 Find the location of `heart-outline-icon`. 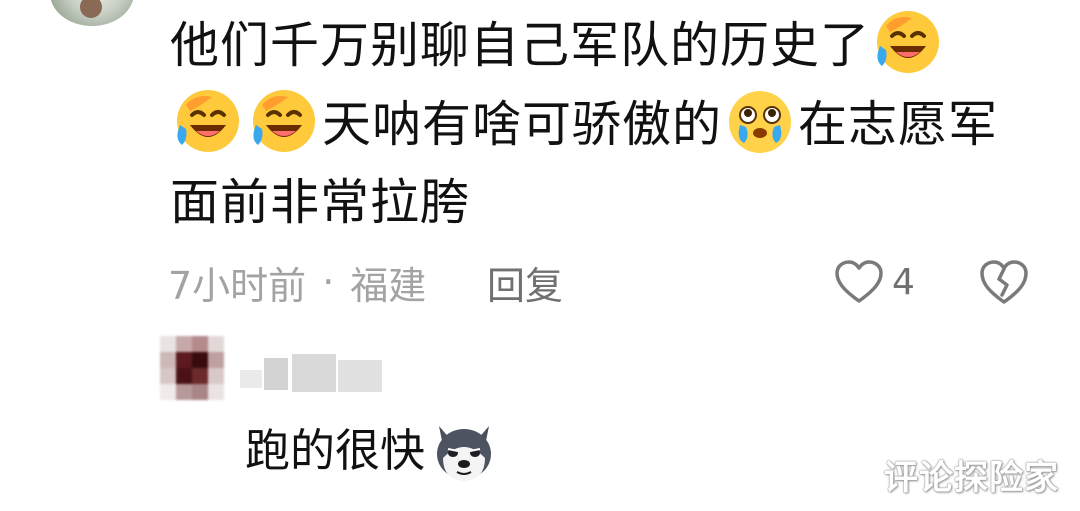

heart-outline-icon is located at coordinates (859, 281).